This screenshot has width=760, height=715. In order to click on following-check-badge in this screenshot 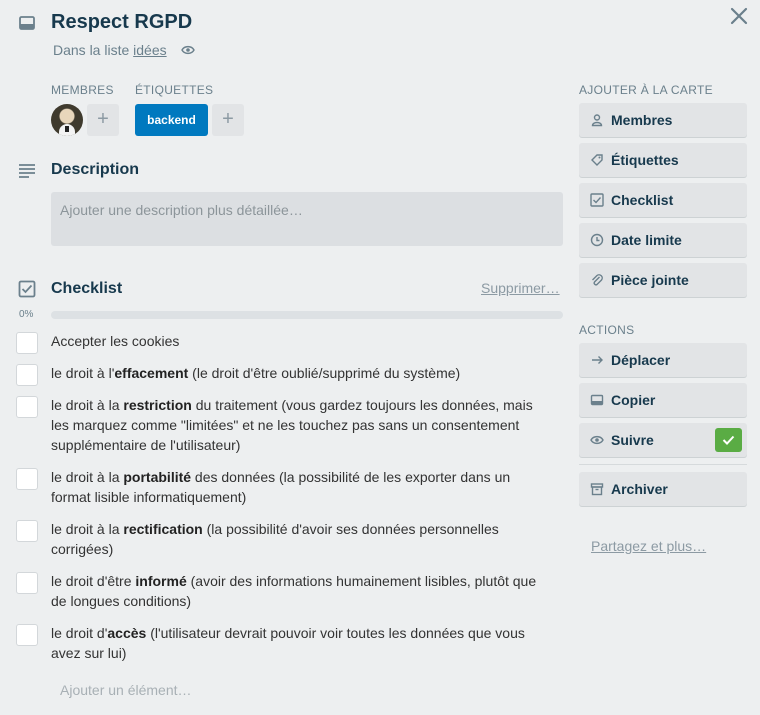, I will do `click(728, 440)`.